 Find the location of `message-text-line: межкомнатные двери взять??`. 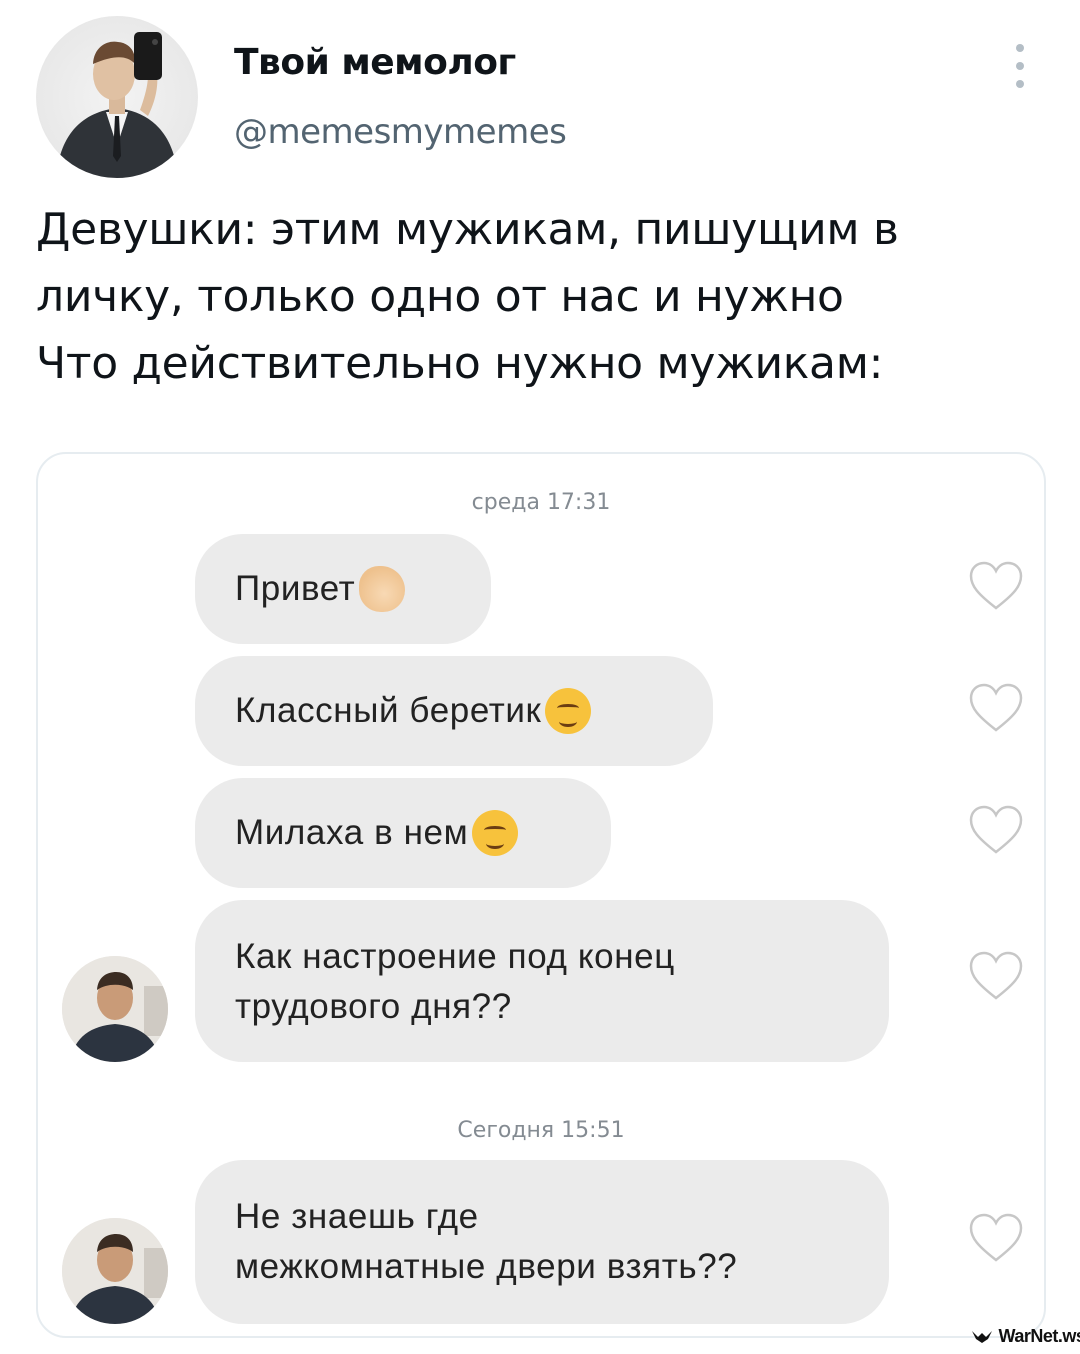

message-text-line: межкомнатные двери взять?? is located at coordinates (486, 1266).